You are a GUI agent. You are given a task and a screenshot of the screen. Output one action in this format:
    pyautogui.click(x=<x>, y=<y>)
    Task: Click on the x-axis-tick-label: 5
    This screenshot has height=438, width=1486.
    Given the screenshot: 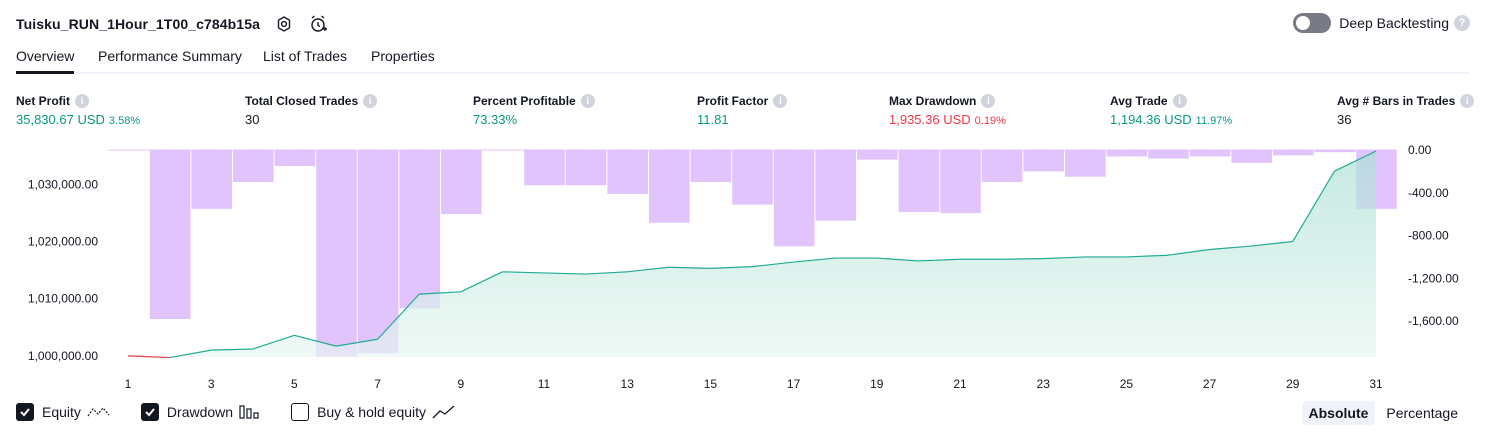 What is the action you would take?
    pyautogui.click(x=294, y=384)
    